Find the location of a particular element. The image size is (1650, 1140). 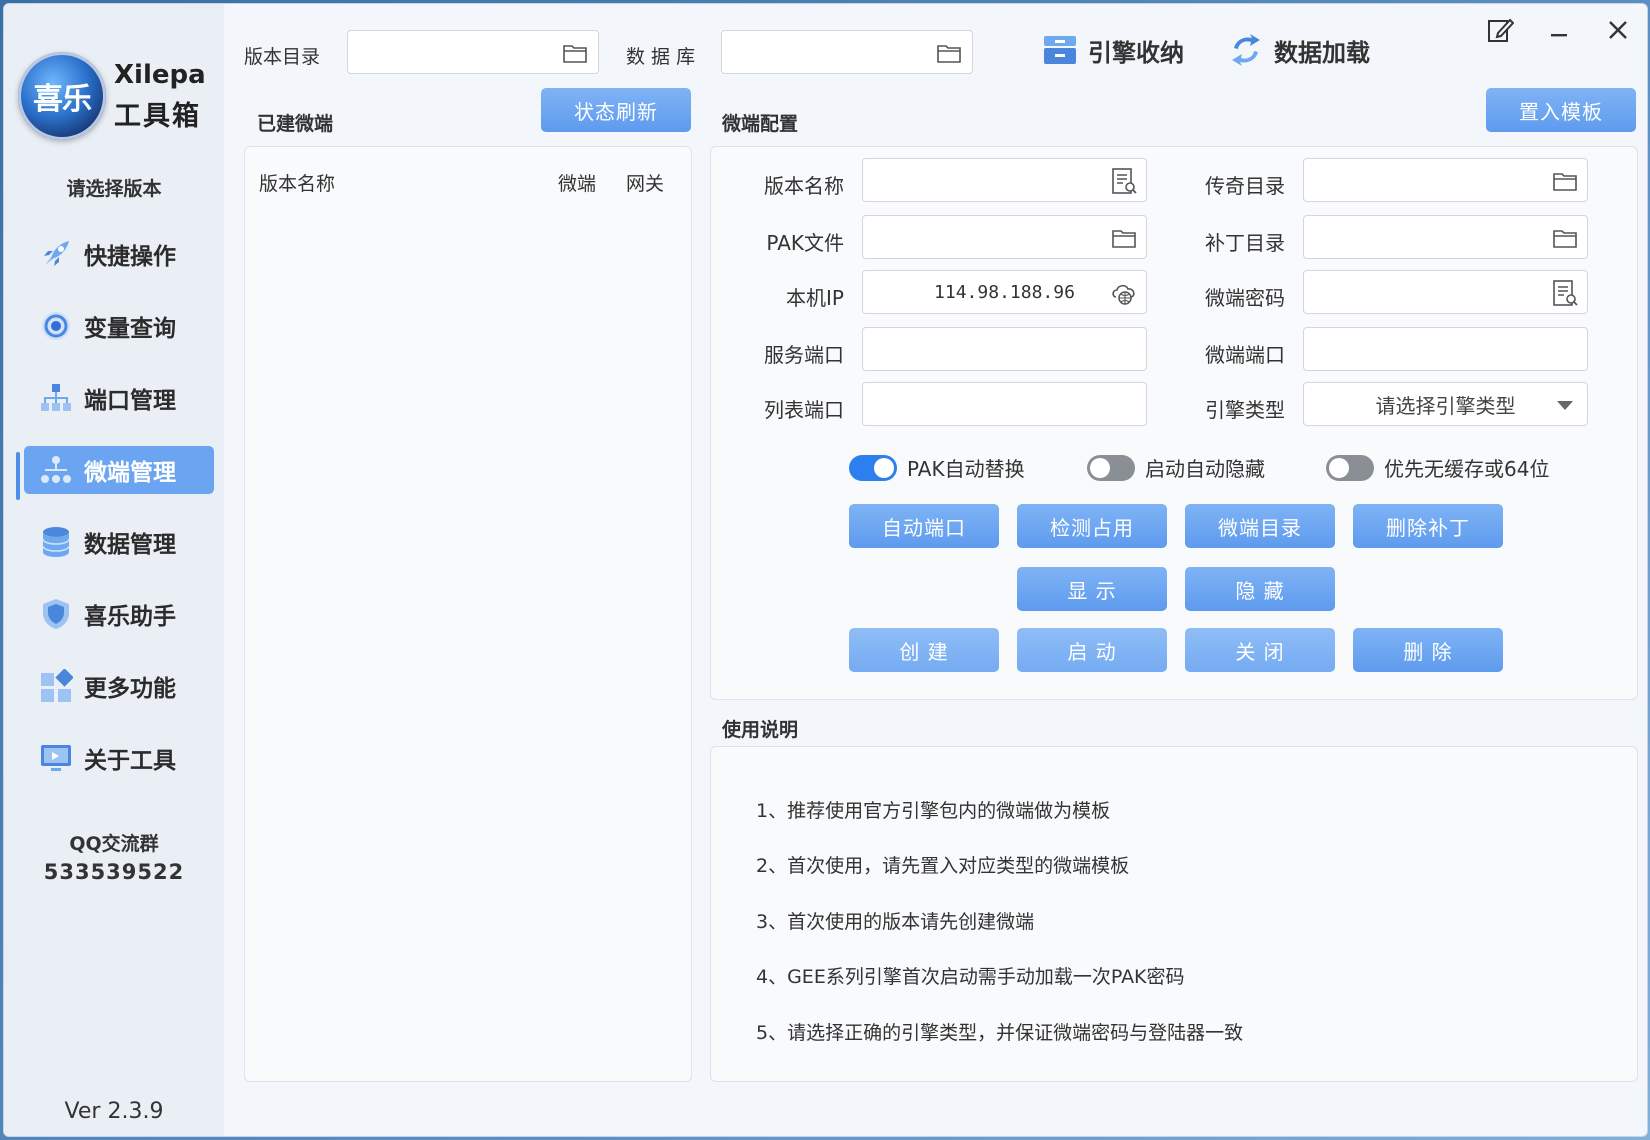

column-version-name: 版本名称 is located at coordinates (297, 182).